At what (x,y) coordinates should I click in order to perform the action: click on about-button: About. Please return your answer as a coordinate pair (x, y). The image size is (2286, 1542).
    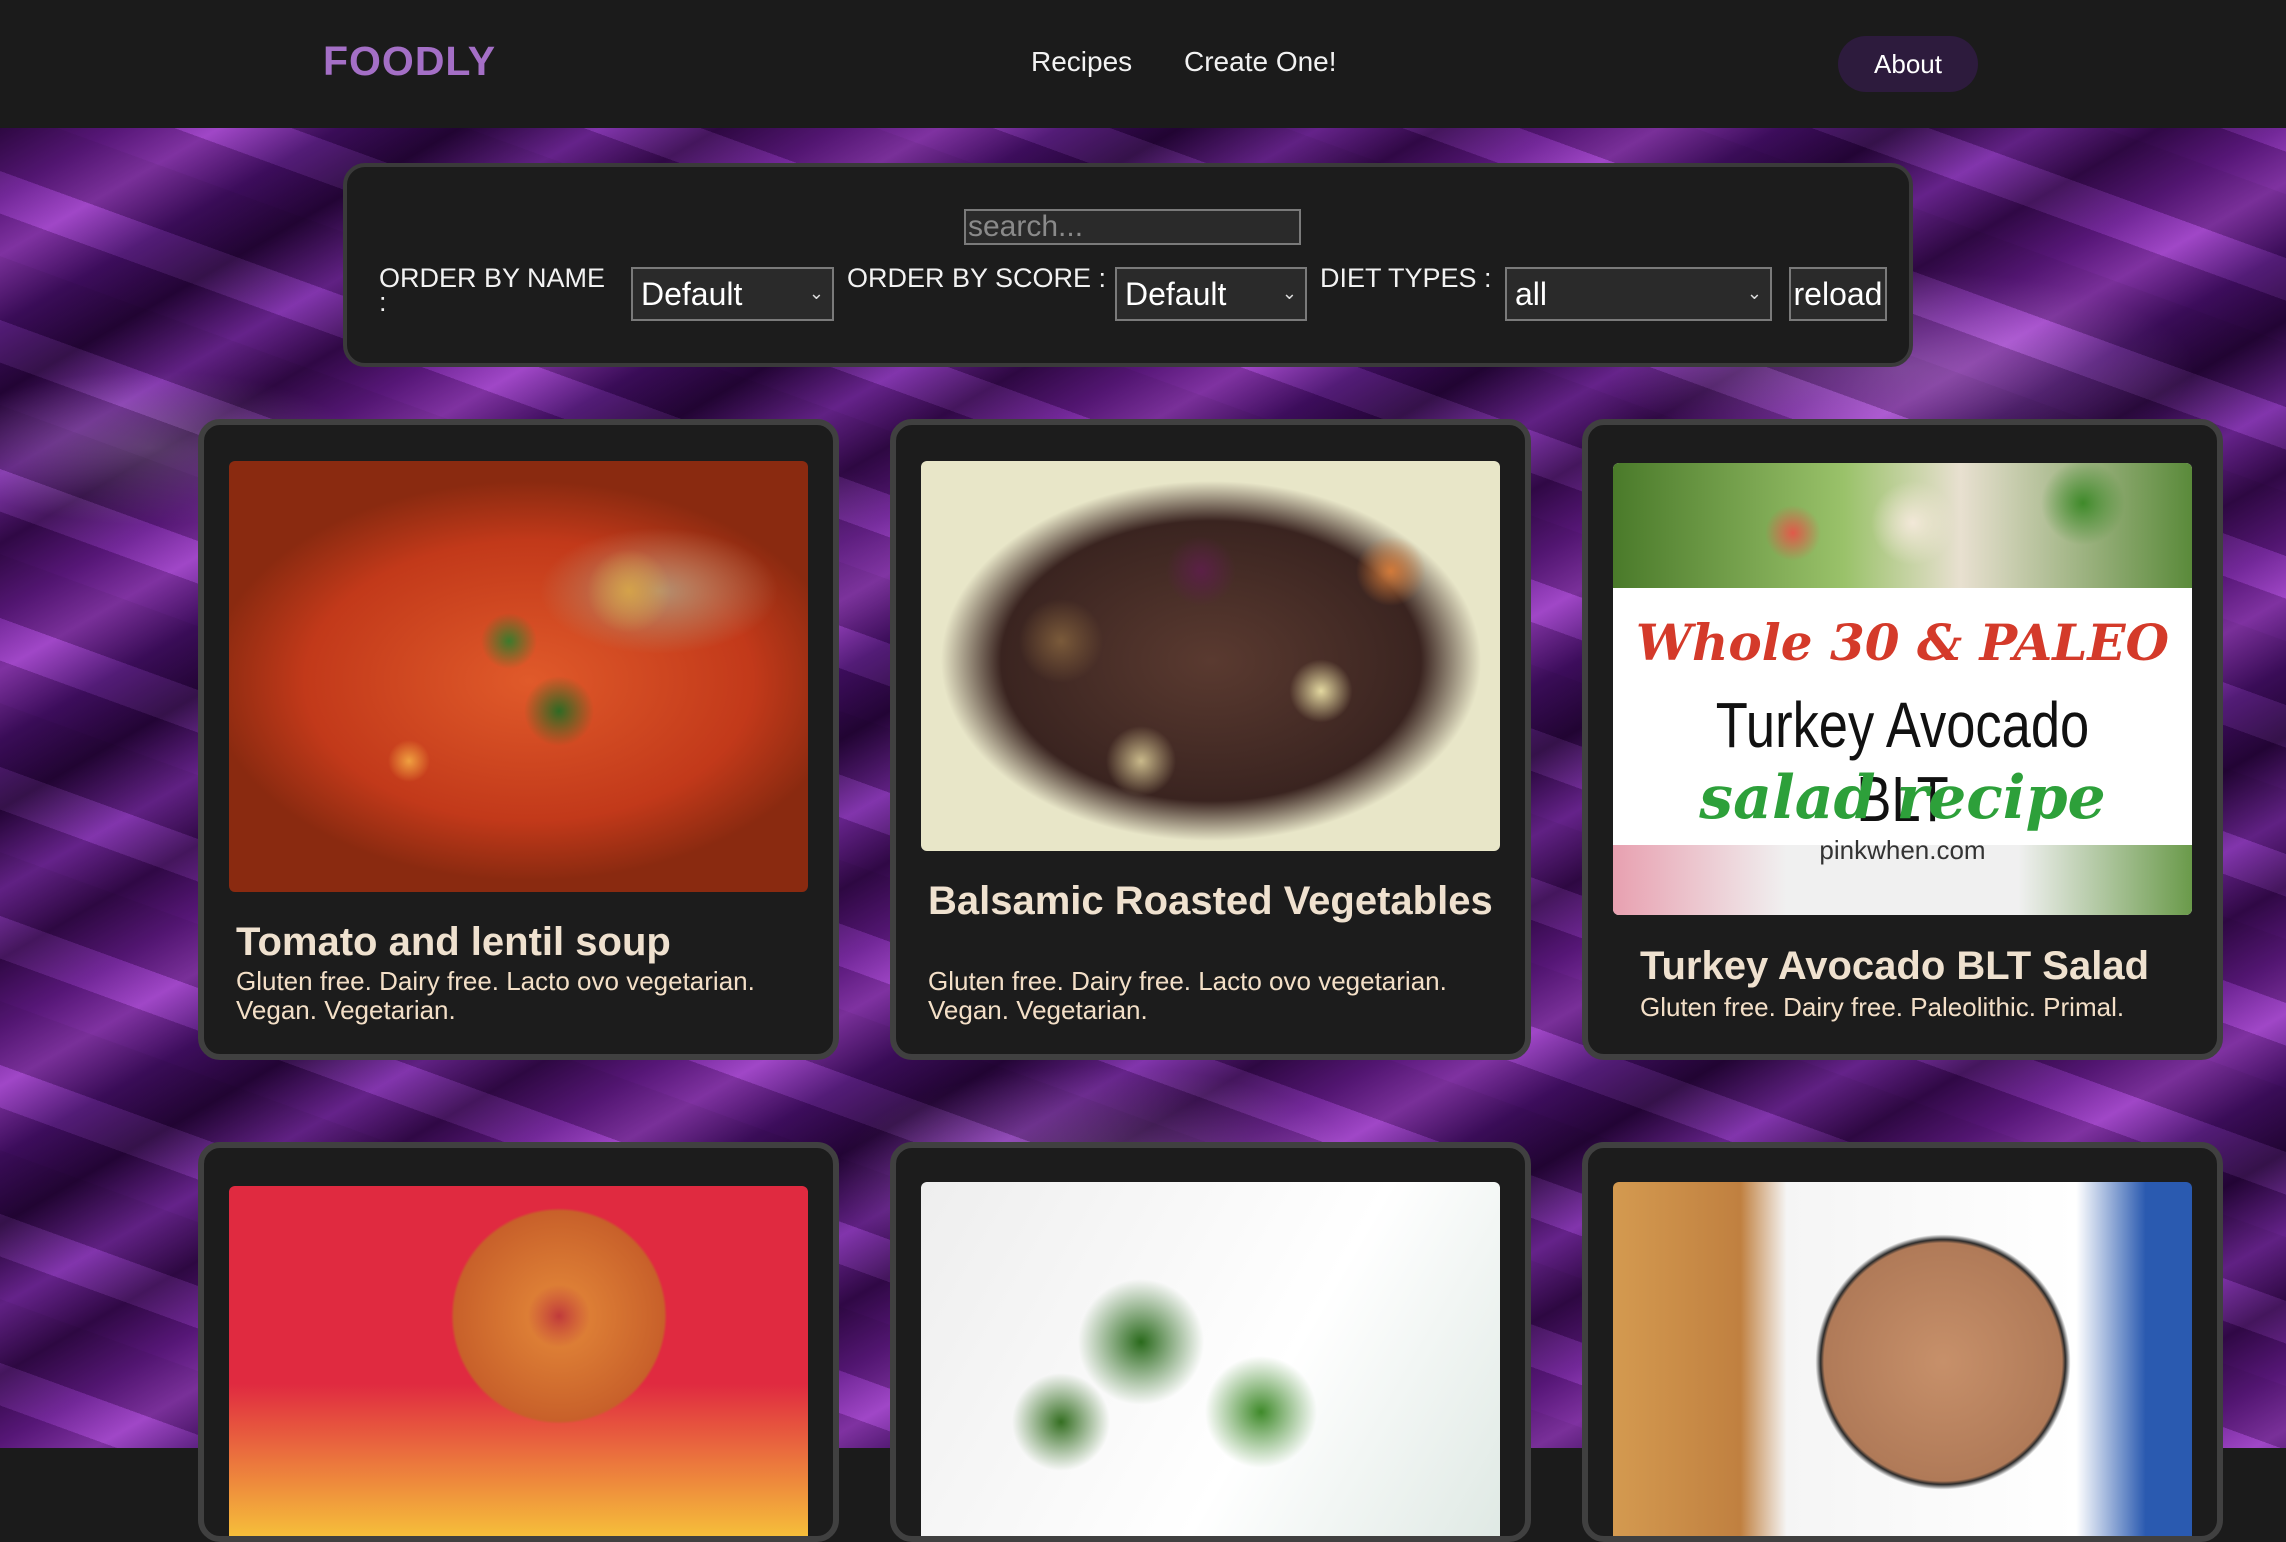
    Looking at the image, I should click on (1908, 64).